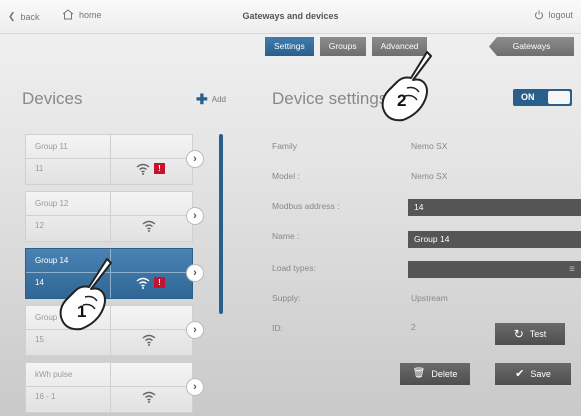  What do you see at coordinates (46, 317) in the screenshot?
I see `device-name: Group` at bounding box center [46, 317].